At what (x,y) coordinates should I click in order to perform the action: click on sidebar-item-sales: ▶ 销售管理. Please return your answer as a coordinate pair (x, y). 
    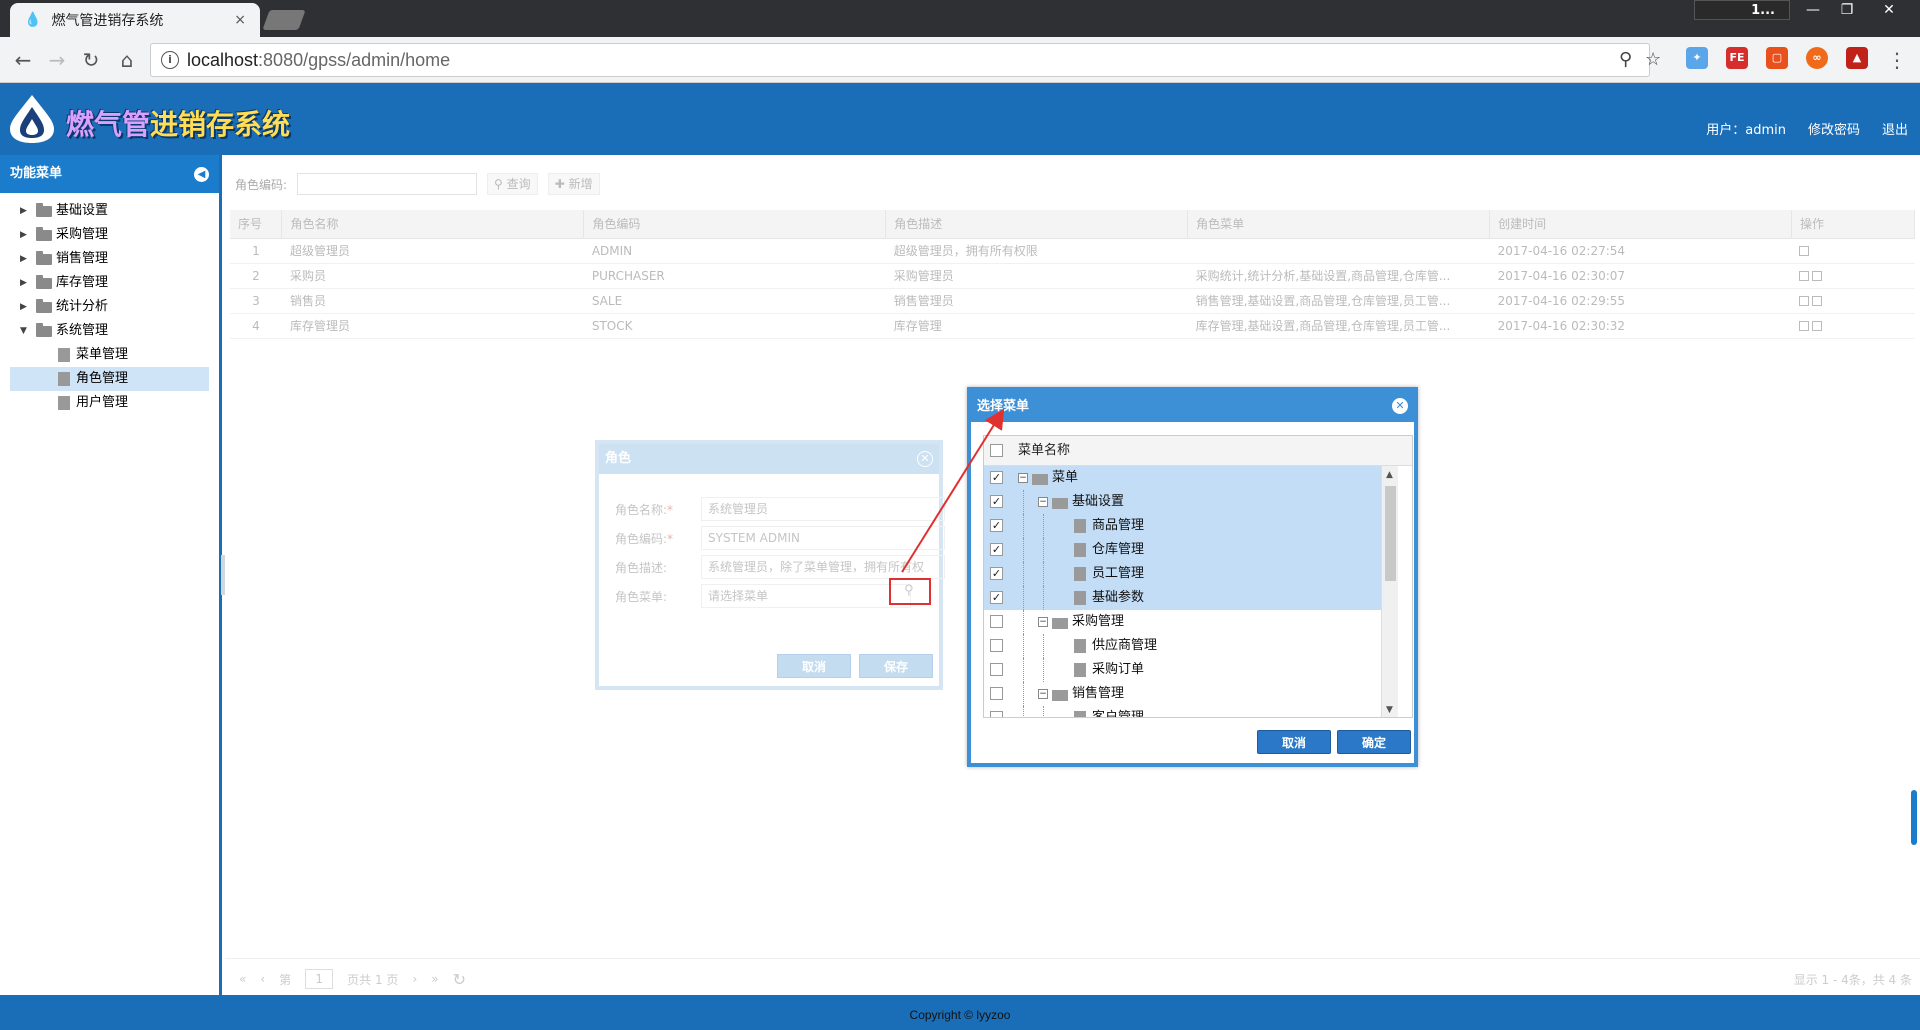
    Looking at the image, I should click on (109, 259).